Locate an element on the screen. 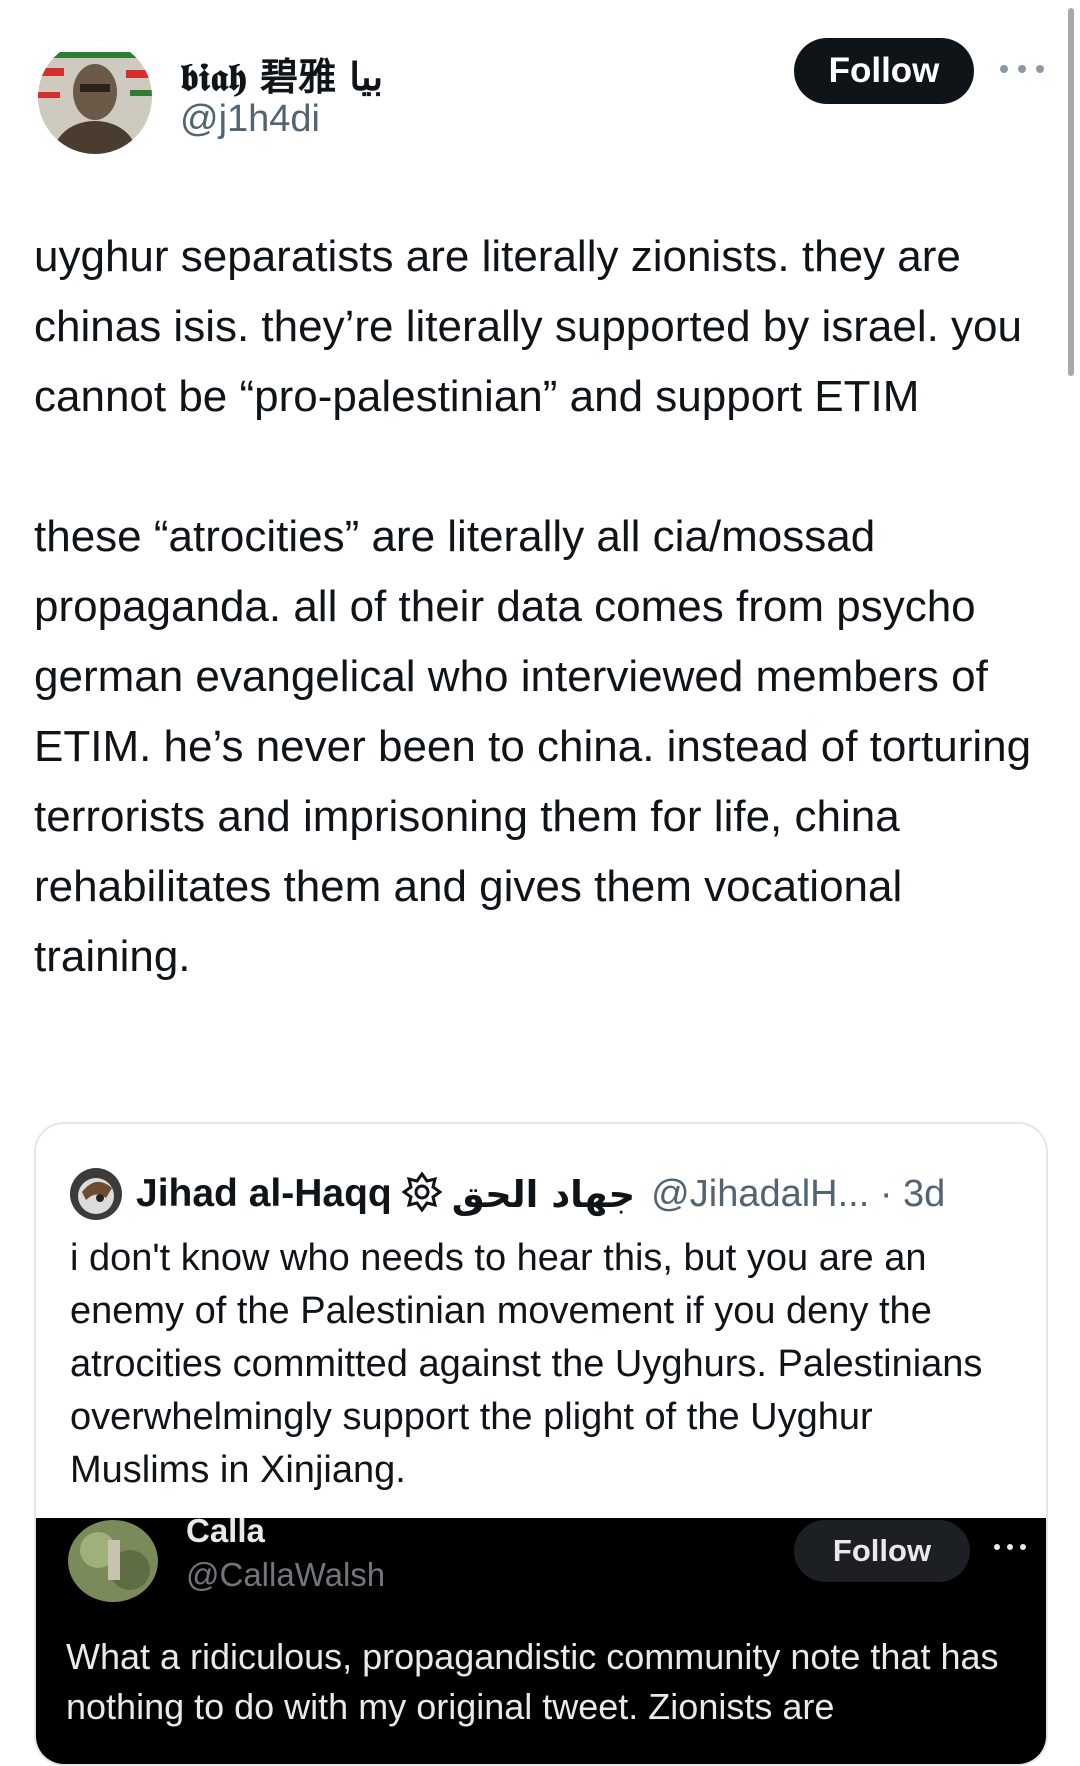 The image size is (1080, 1766). embedded-author-avatar is located at coordinates (113, 1561).